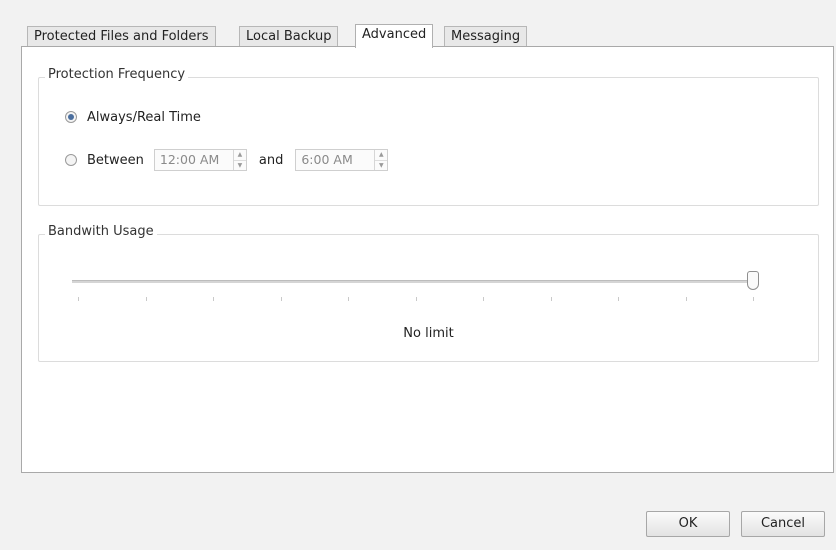  What do you see at coordinates (394, 36) in the screenshot?
I see `tab-advanced: Advanced` at bounding box center [394, 36].